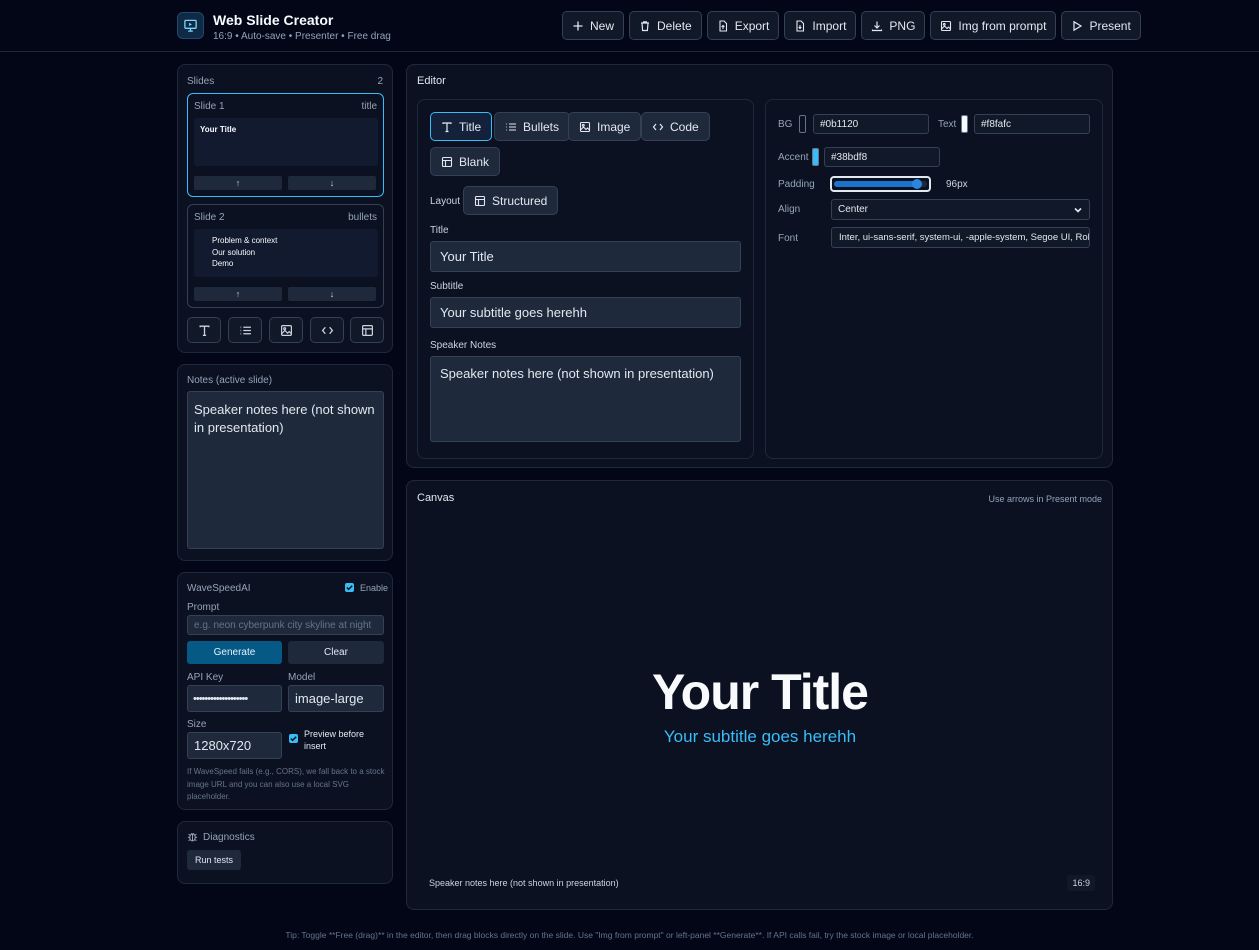  Describe the element at coordinates (893, 25) in the screenshot. I see `png-button: PNG` at that location.